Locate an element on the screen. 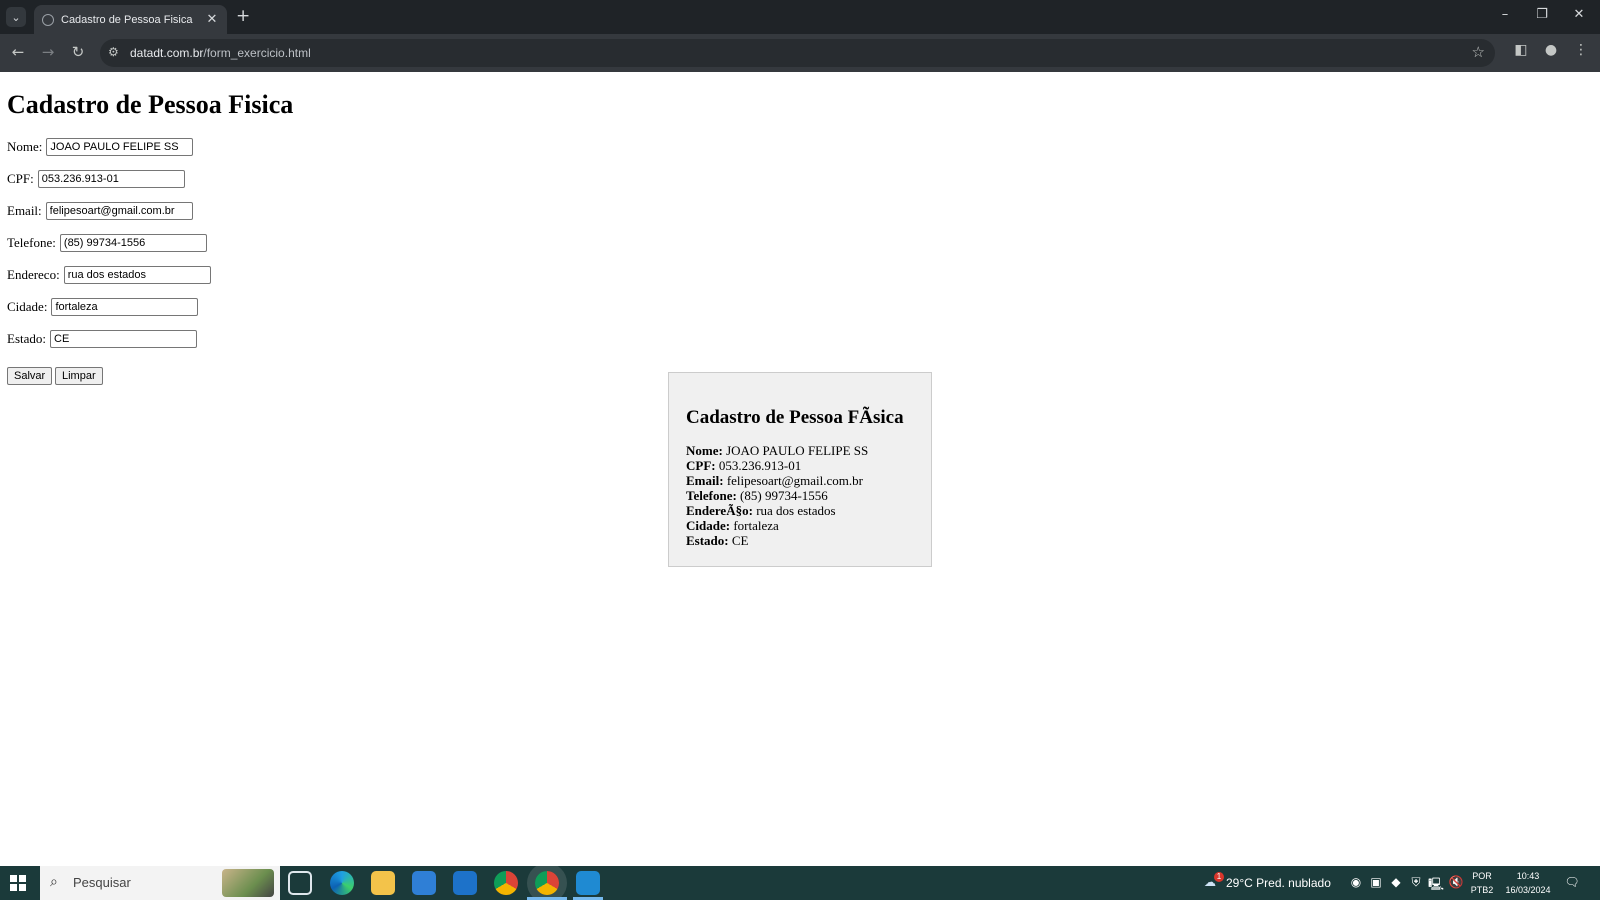 The height and width of the screenshot is (900, 1600). result-line-endereco: EndereÃ§o: rua dos estados is located at coordinates (800, 510).